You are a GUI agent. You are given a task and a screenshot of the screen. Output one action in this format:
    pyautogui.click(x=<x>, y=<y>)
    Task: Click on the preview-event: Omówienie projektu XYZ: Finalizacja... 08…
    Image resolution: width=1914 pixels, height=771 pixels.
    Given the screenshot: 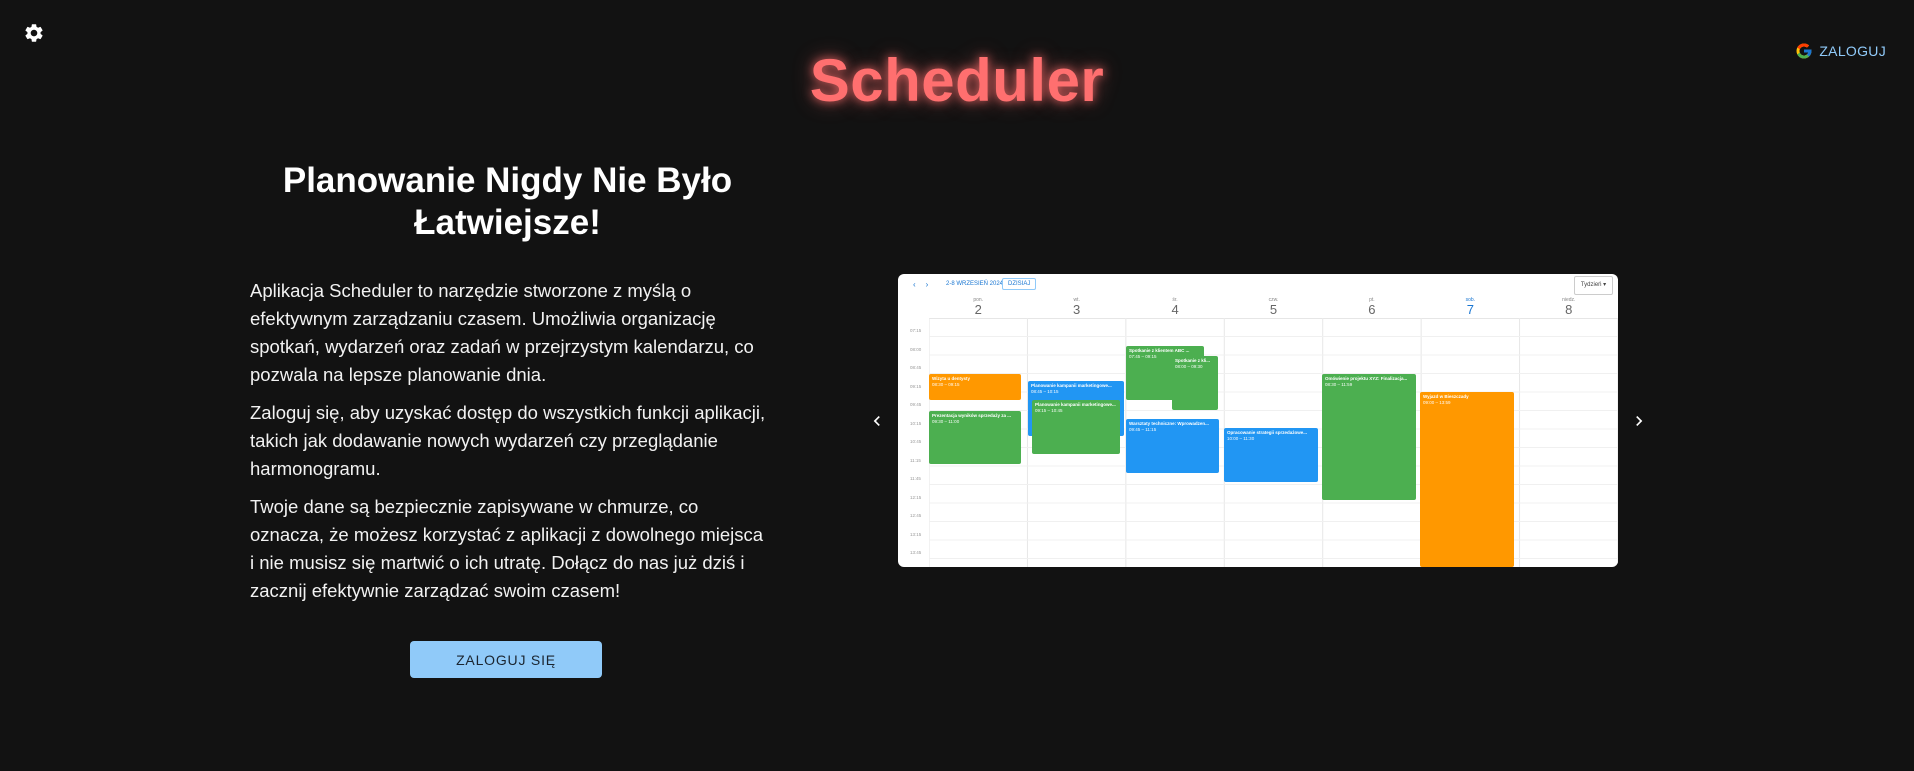 What is the action you would take?
    pyautogui.click(x=1369, y=437)
    